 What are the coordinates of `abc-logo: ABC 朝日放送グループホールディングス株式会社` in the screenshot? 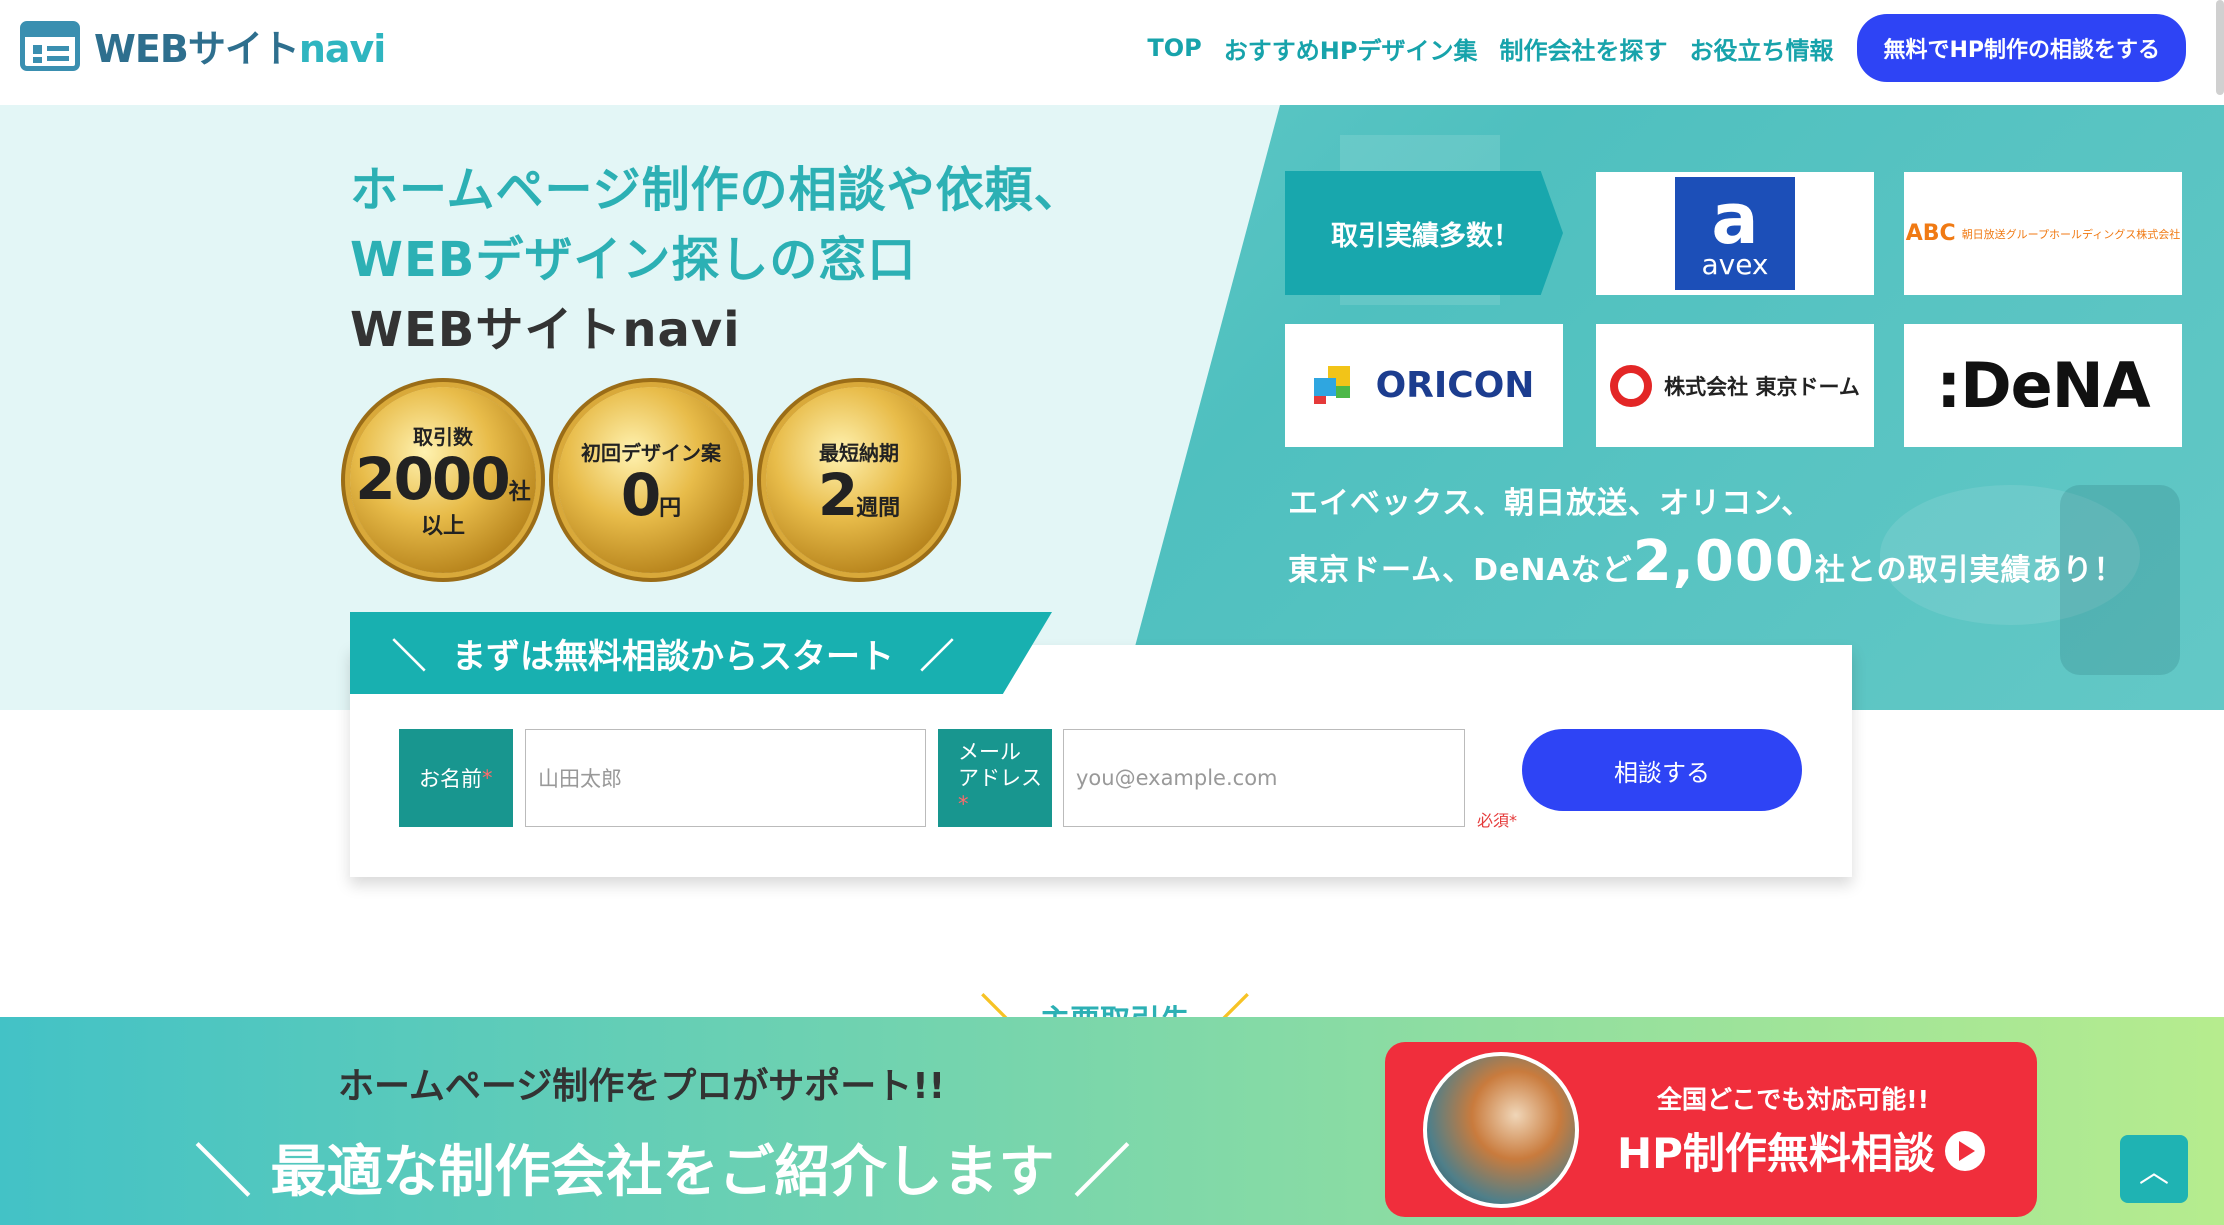 It's located at (2043, 233).